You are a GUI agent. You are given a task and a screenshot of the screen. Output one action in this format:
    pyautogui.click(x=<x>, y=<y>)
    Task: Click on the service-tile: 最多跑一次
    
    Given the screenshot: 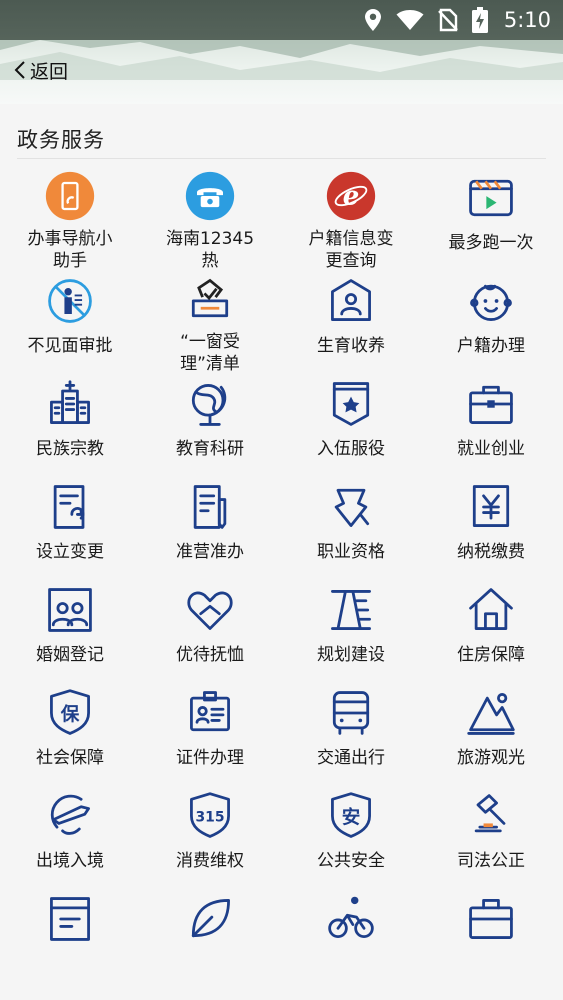 What is the action you would take?
    pyautogui.click(x=491, y=220)
    